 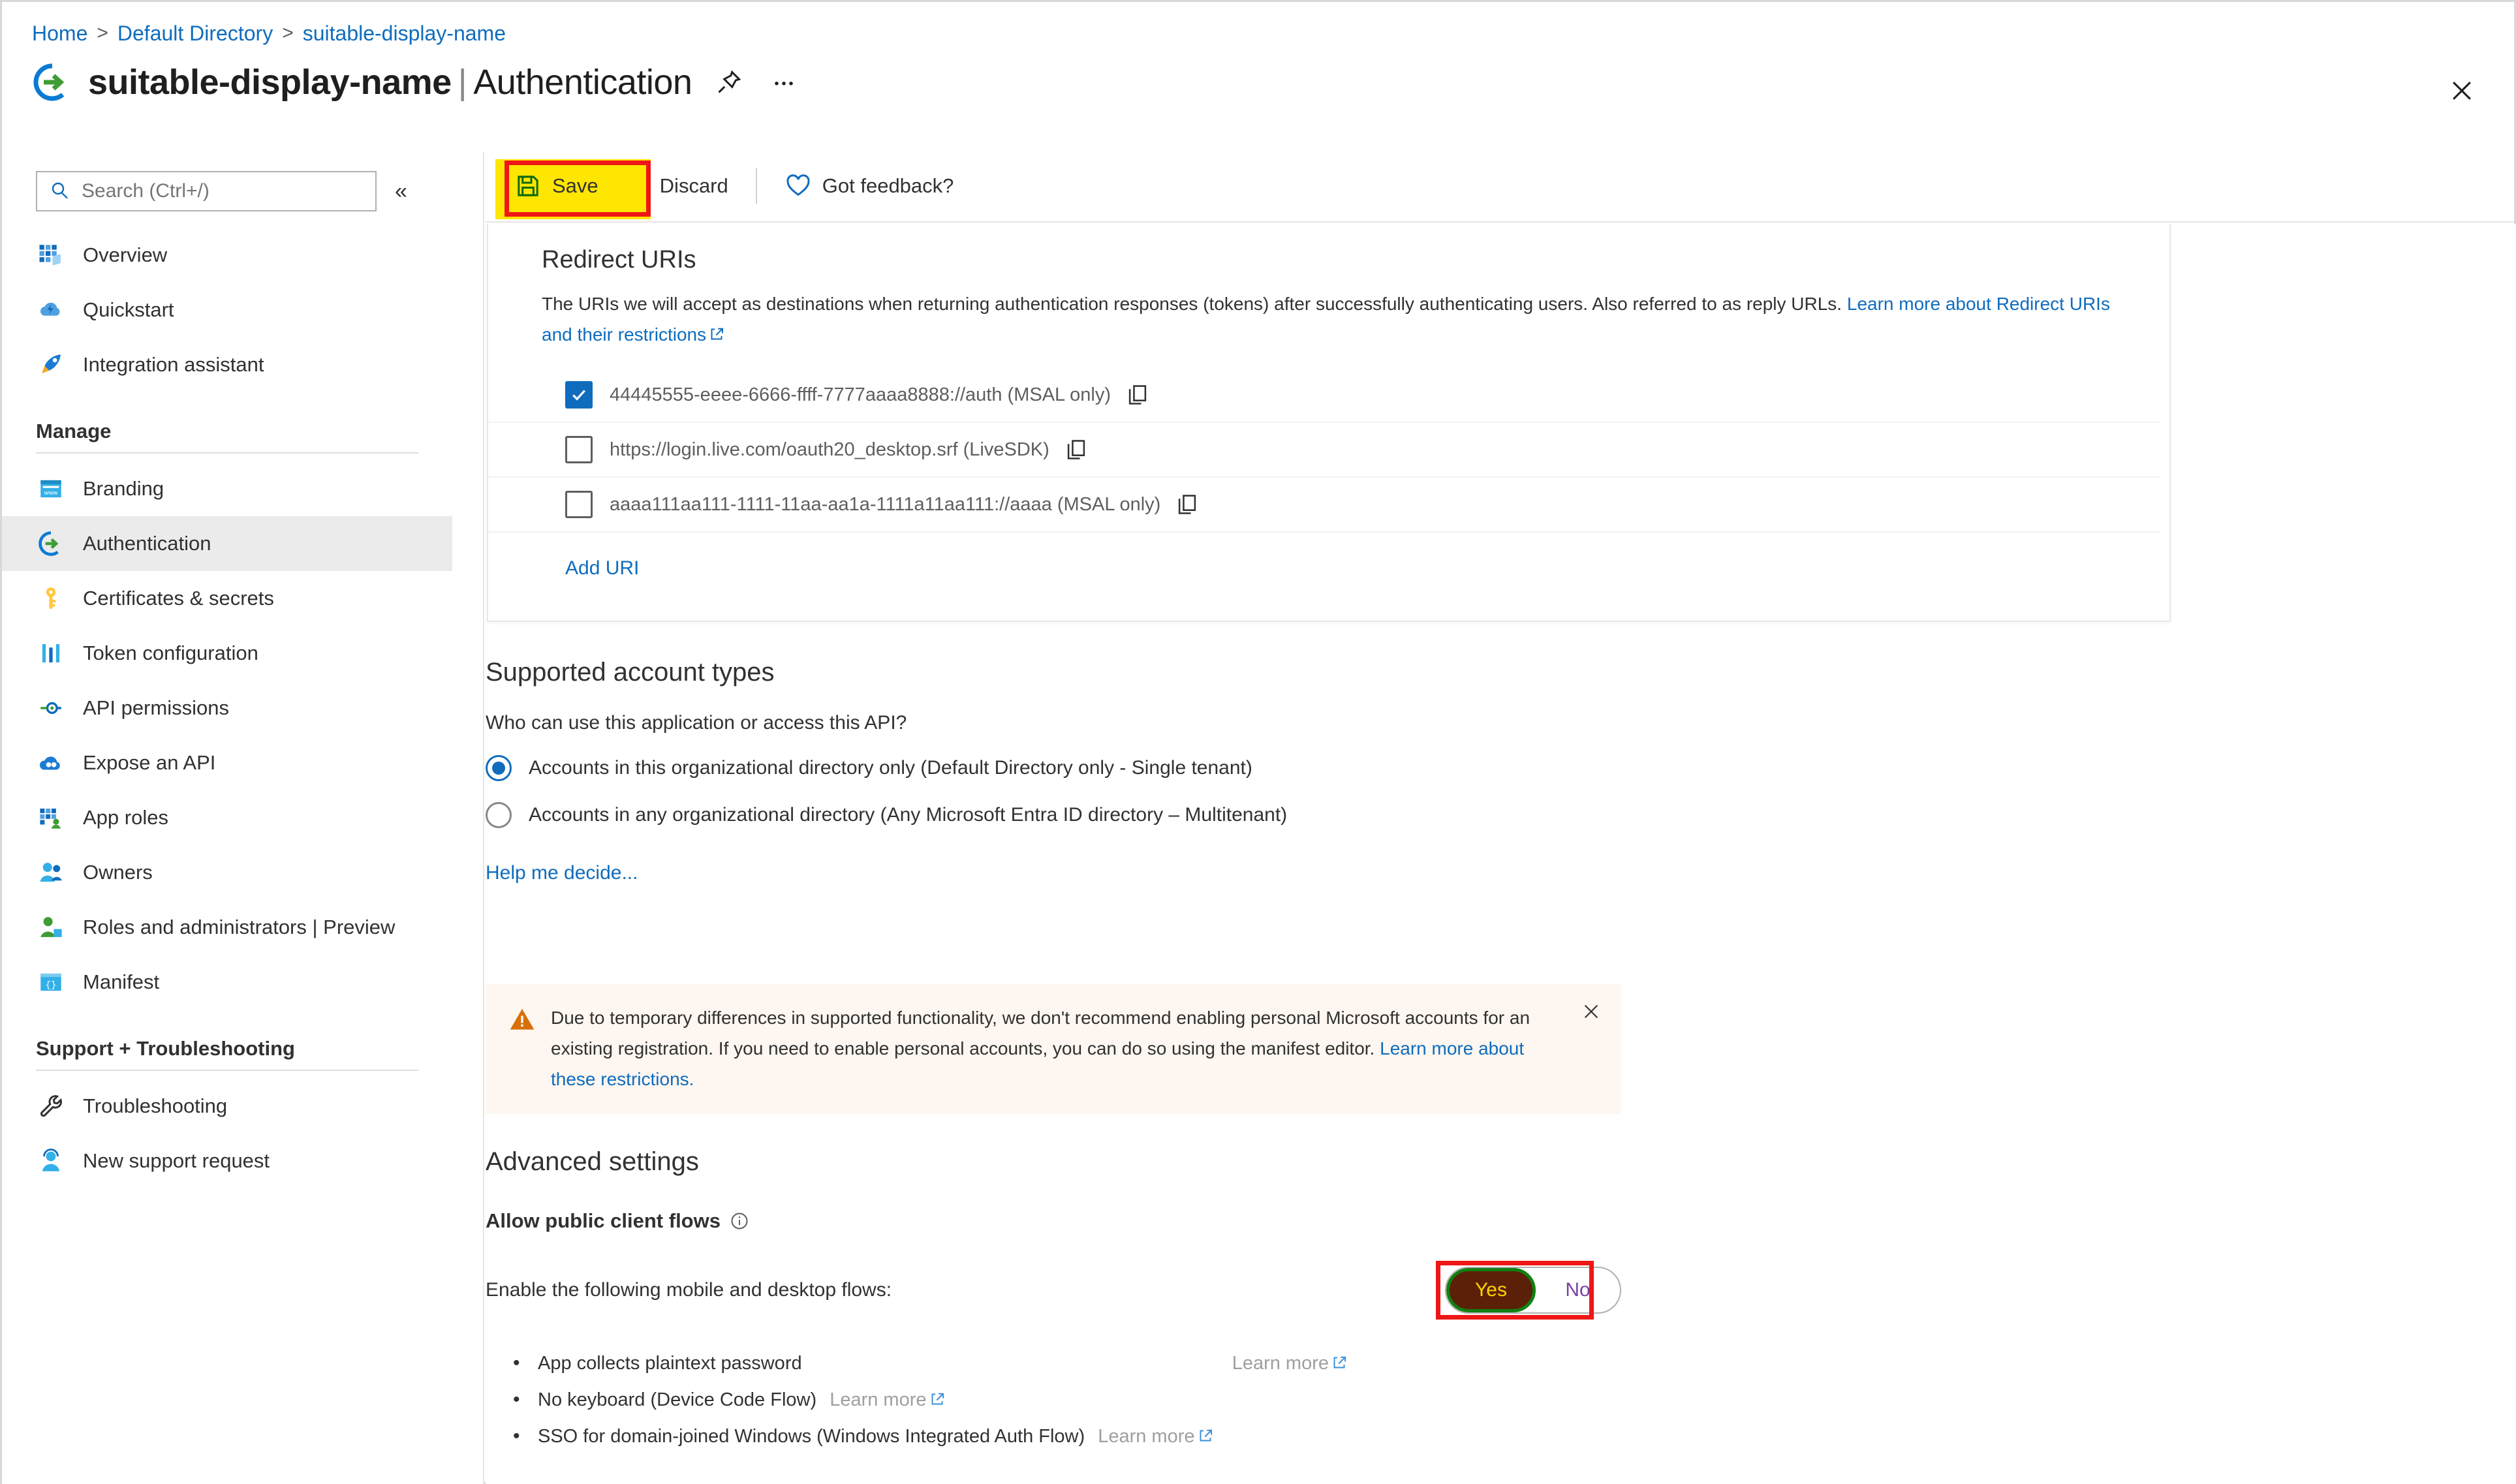 I want to click on sidebar-item-roles-and-administrators: Roles and administrators | Preview, so click(x=227, y=927).